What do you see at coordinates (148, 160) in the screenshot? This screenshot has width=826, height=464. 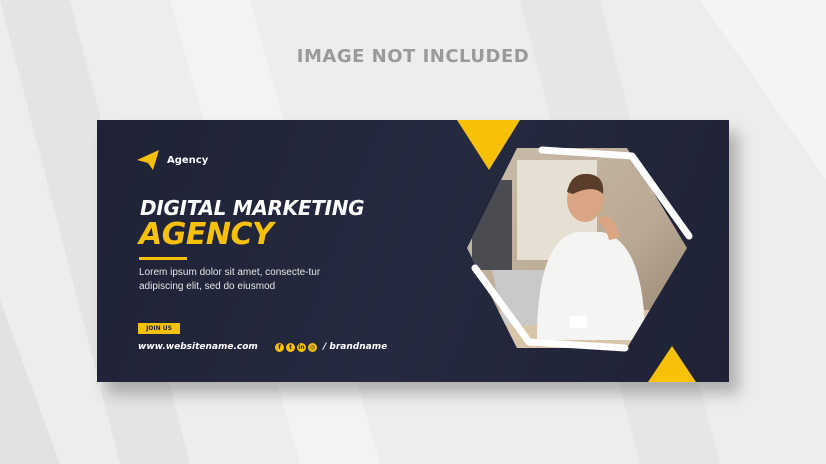 I see `paper-plane-logo-icon` at bounding box center [148, 160].